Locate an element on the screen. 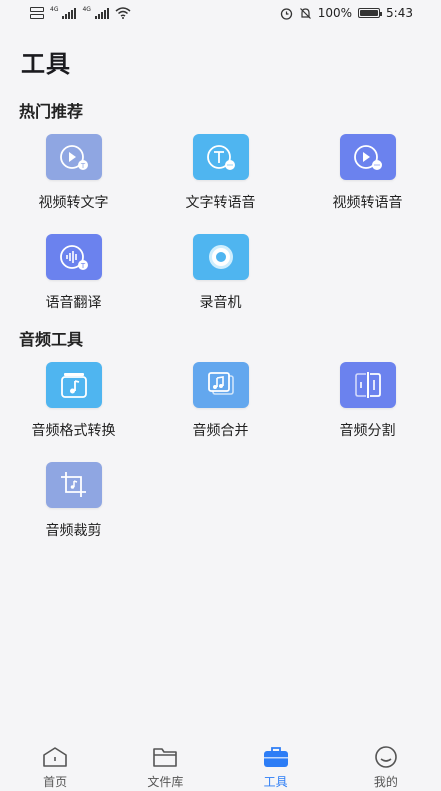 The height and width of the screenshot is (791, 441). tab-files: 文件库 is located at coordinates (165, 767).